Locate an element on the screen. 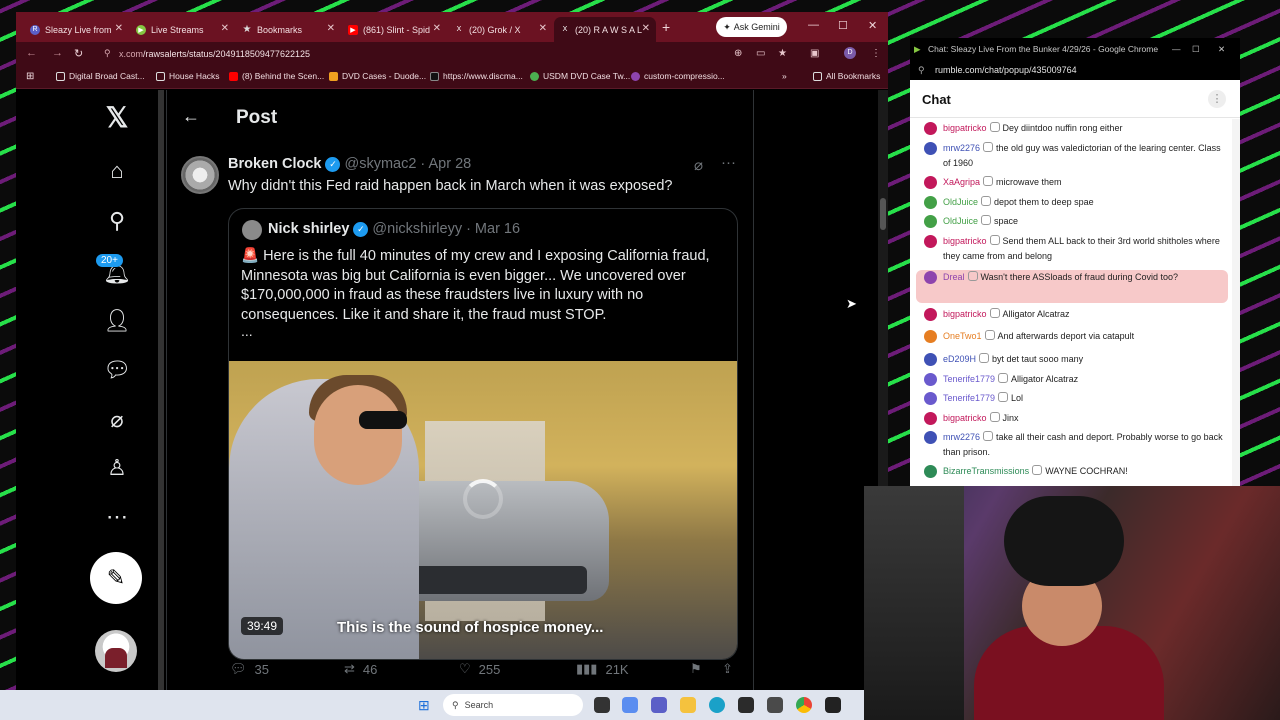  chrome-icon is located at coordinates (804, 705).